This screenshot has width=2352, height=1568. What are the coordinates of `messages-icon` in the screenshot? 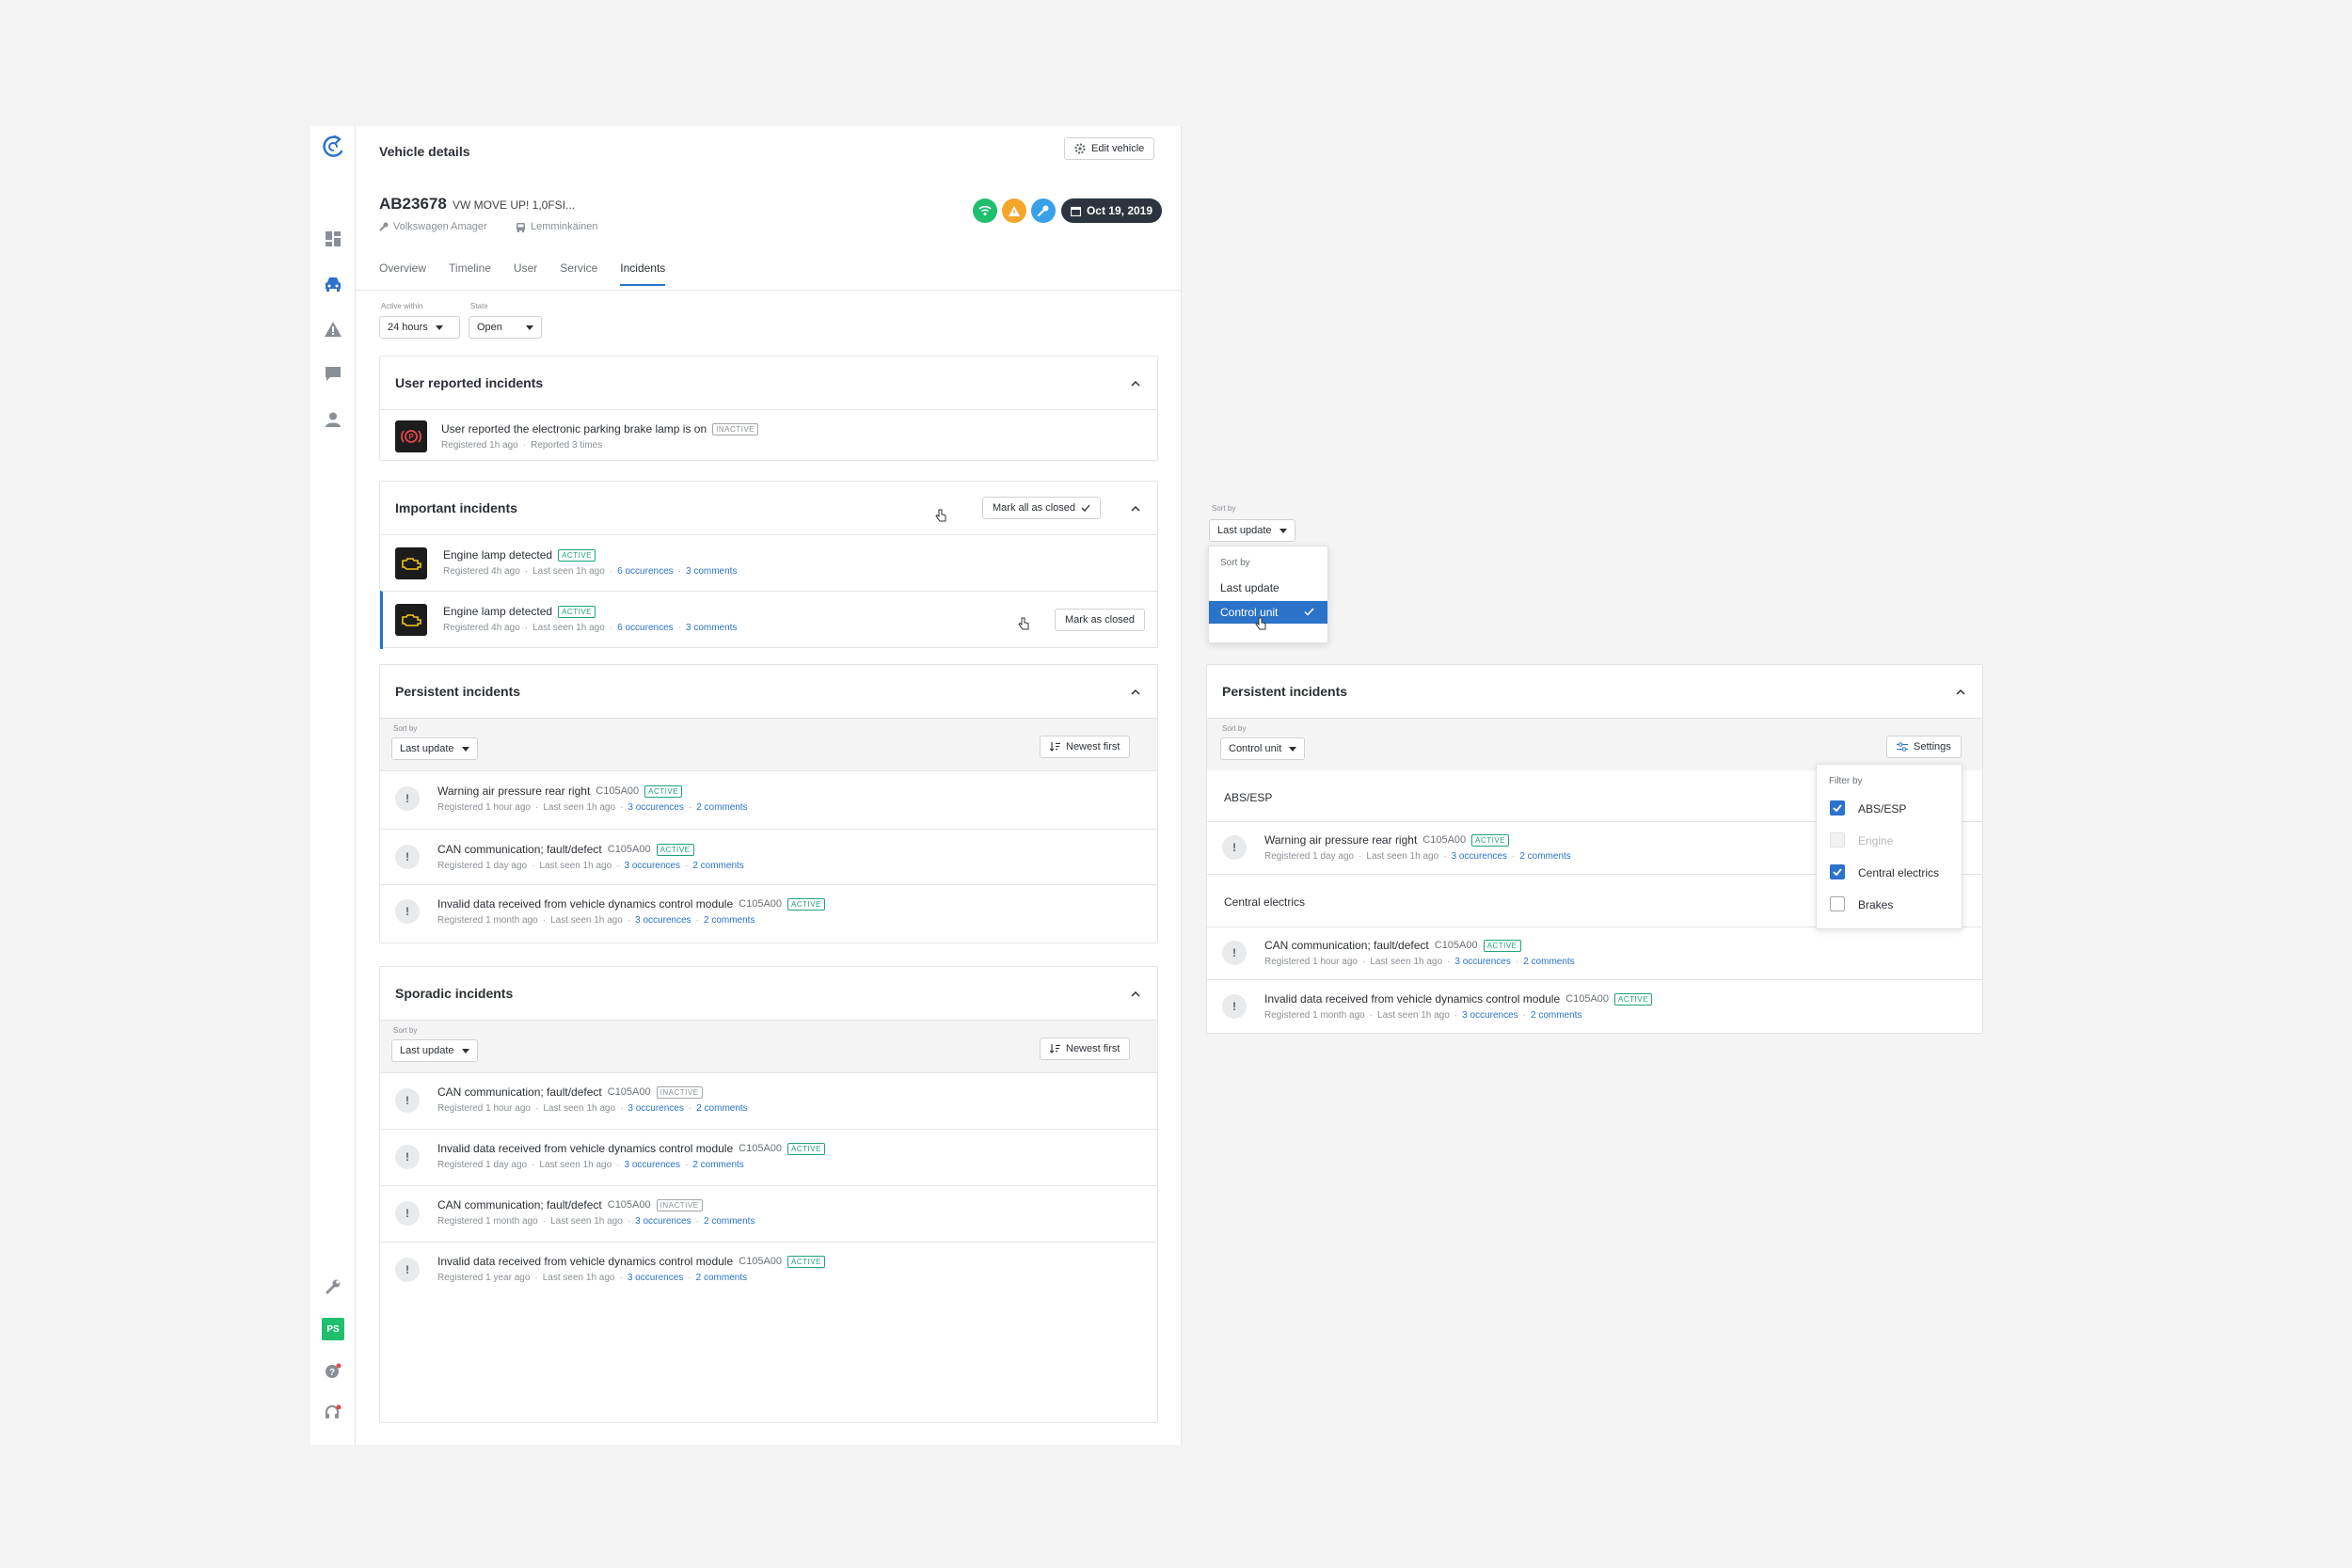 It's located at (333, 375).